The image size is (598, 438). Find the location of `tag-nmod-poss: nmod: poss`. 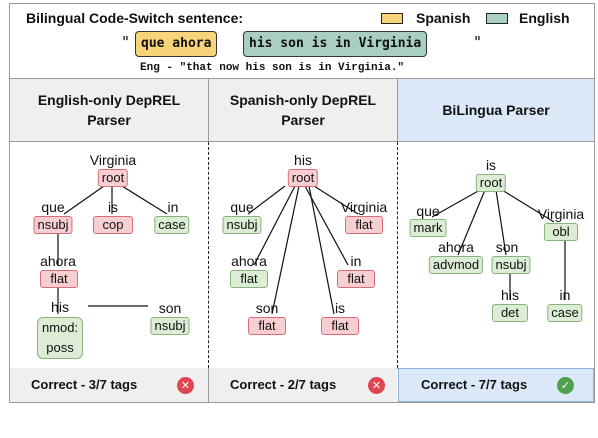

tag-nmod-poss: nmod: poss is located at coordinates (60, 338).